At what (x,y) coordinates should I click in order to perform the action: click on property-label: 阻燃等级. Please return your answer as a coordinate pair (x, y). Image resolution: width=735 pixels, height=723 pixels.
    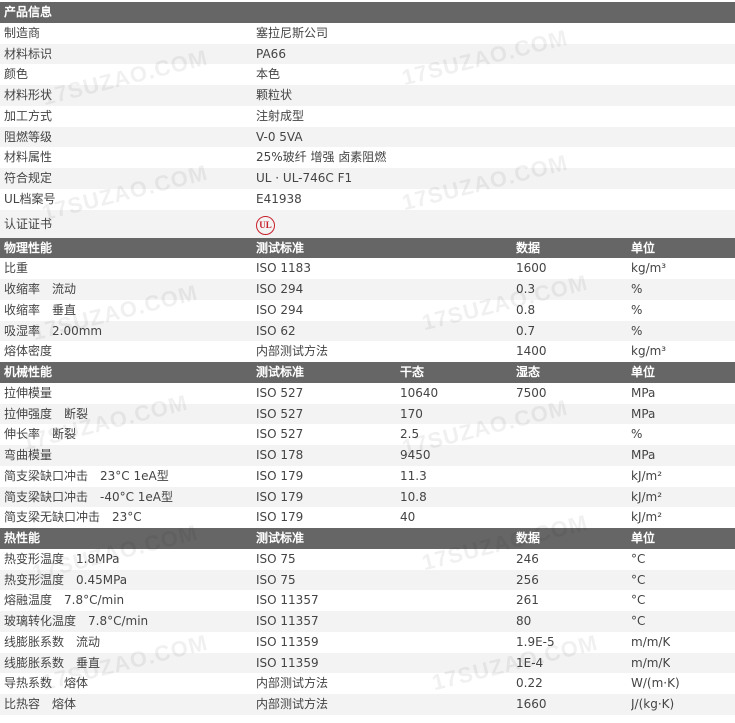
    Looking at the image, I should click on (28, 136).